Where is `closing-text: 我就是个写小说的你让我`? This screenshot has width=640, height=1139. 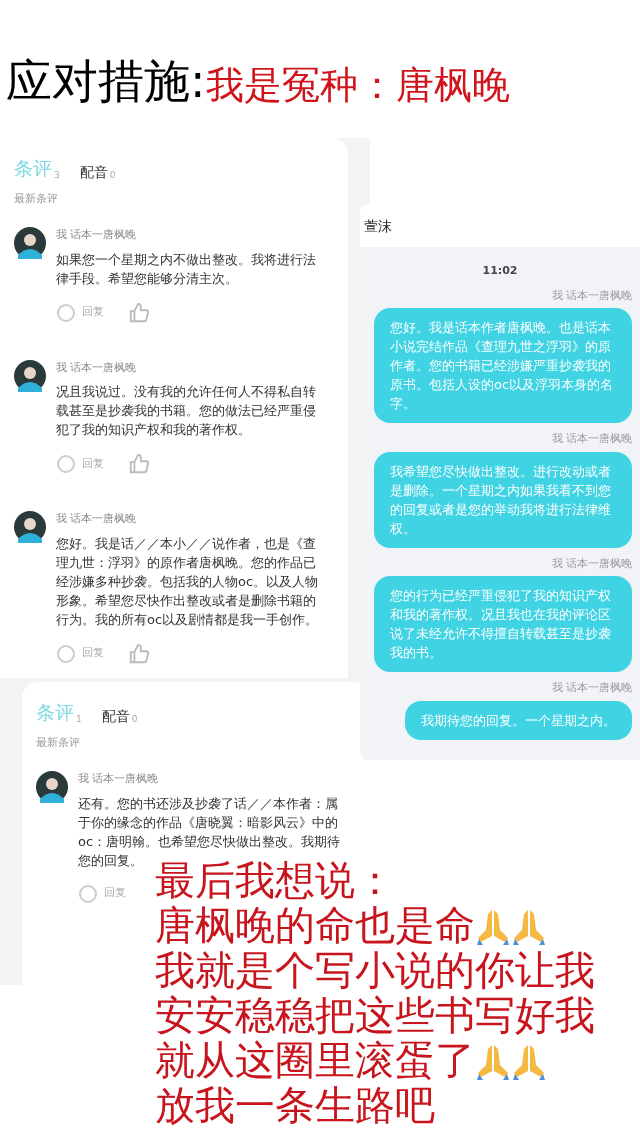 closing-text: 我就是个写小说的你让我 is located at coordinates (375, 970).